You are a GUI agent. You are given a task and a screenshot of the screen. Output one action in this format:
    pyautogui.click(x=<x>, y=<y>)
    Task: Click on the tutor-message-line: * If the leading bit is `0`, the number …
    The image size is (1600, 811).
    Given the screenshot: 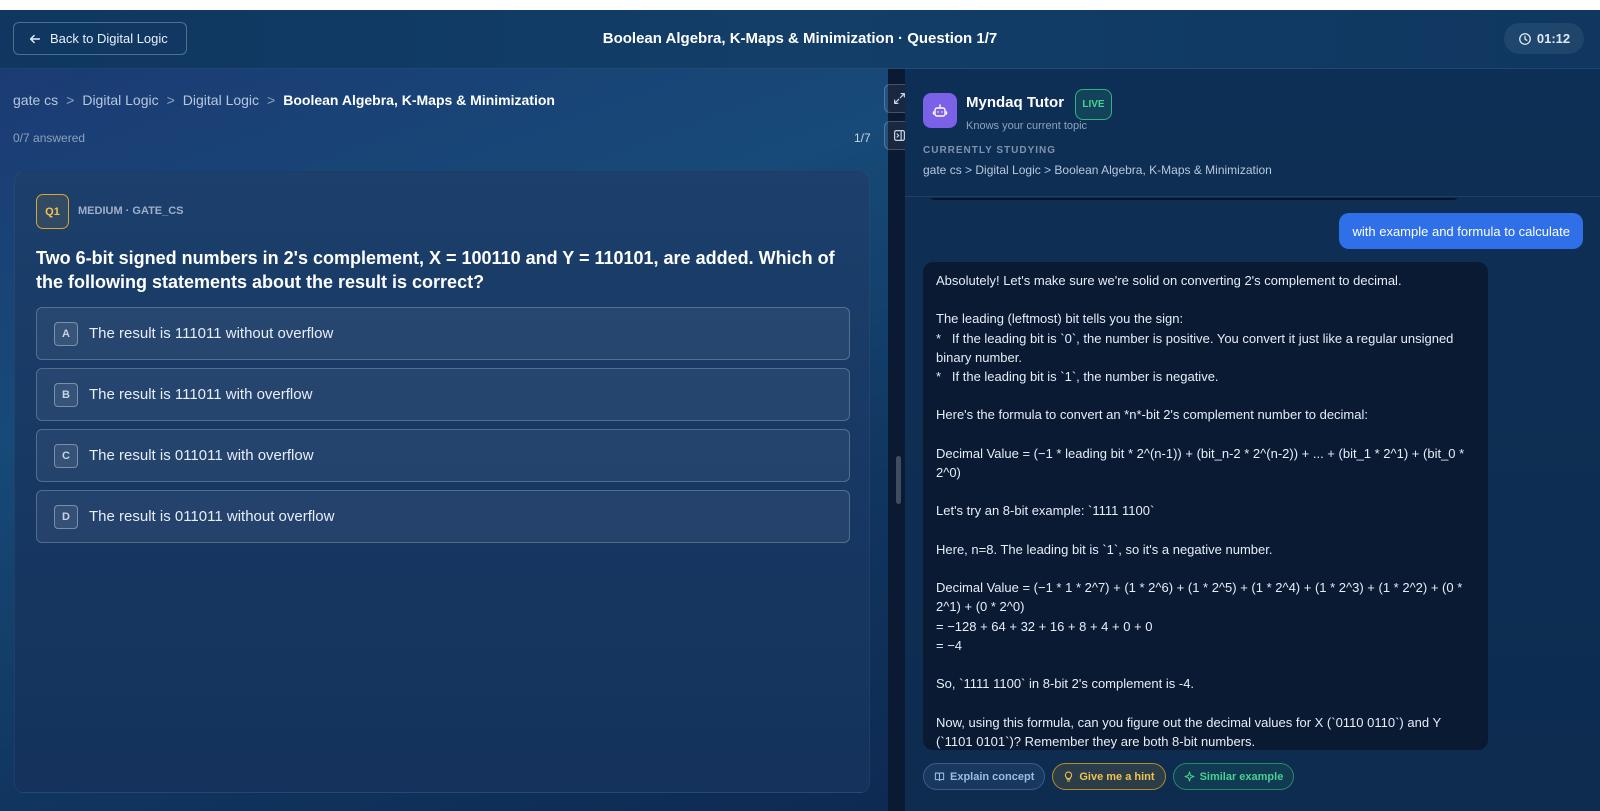 What is the action you would take?
    pyautogui.click(x=1197, y=347)
    